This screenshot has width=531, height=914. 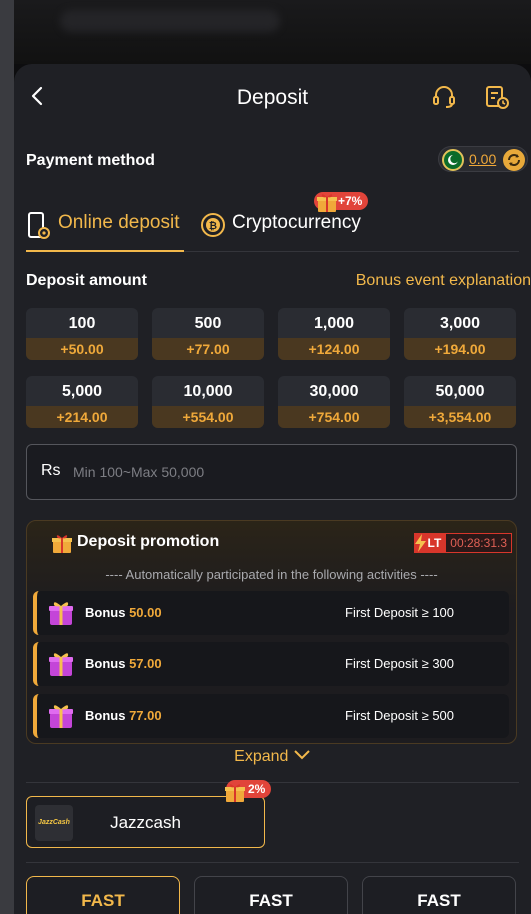 I want to click on tab-label: Cryptocurrency, so click(x=296, y=222).